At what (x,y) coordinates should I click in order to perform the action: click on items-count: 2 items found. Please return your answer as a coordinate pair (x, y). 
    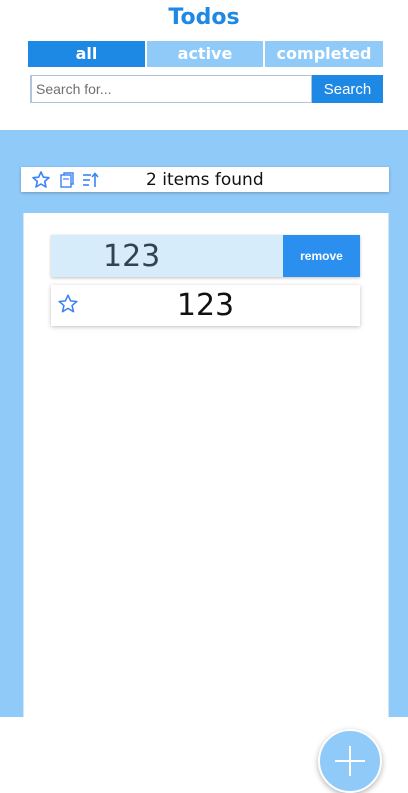
    Looking at the image, I should click on (205, 180).